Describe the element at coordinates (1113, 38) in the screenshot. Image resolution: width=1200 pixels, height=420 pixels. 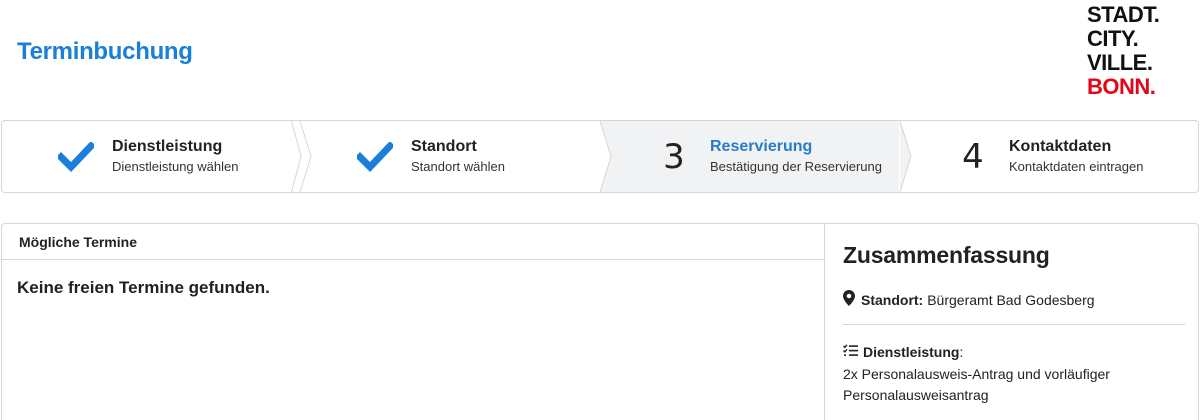
I see `logo-line-2: CITY.` at that location.